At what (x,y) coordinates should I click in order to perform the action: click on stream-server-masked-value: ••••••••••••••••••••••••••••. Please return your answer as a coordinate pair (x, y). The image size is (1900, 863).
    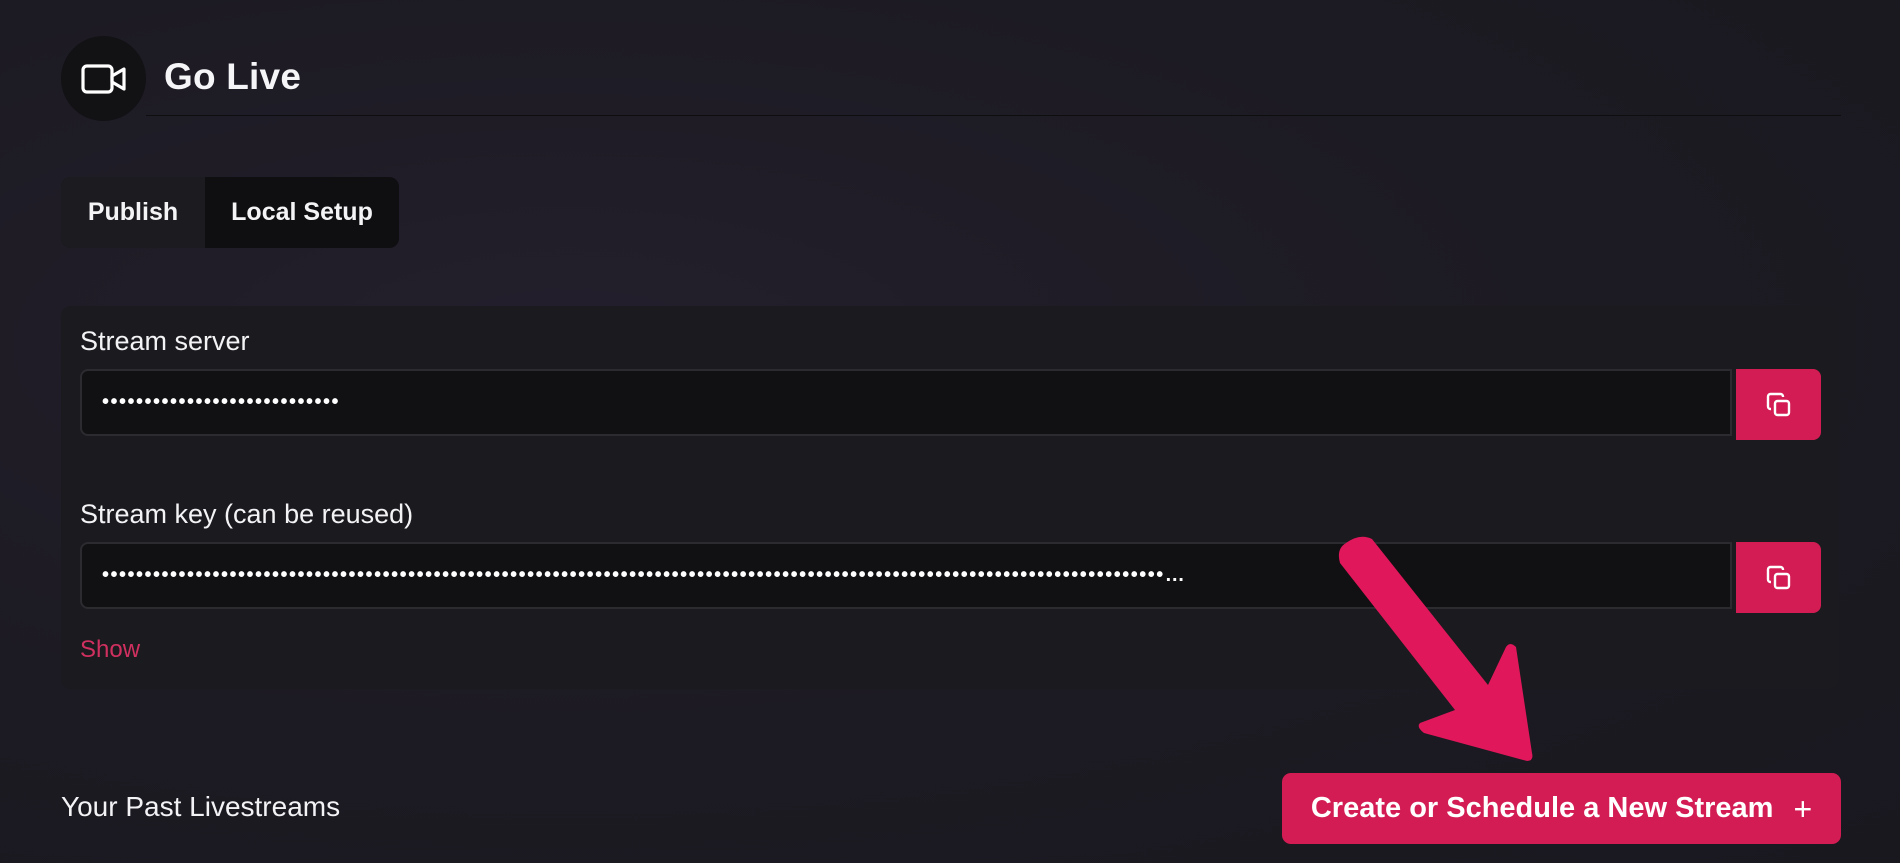
    Looking at the image, I should click on (221, 402).